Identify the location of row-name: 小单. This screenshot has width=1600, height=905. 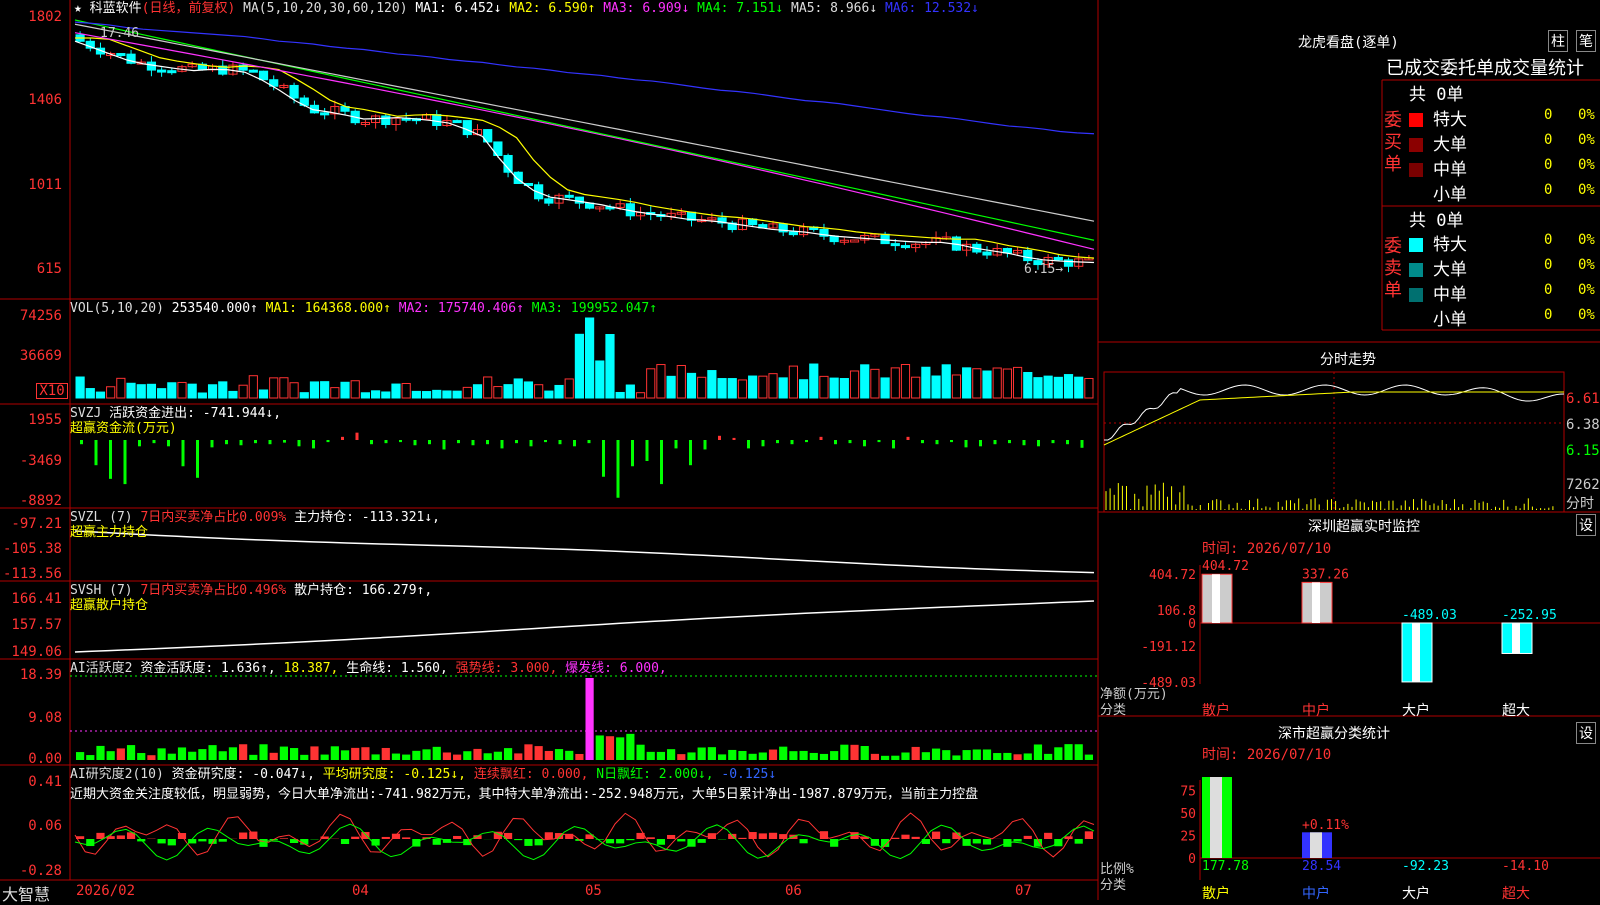
(1450, 195).